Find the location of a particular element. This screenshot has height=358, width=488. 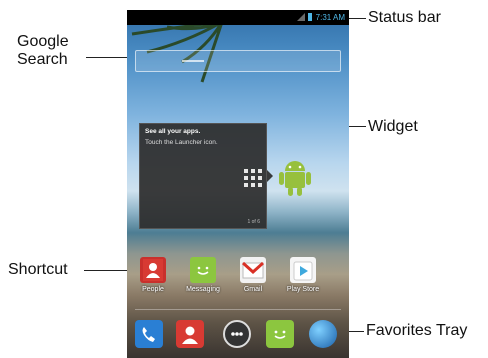

contacts-icon is located at coordinates (190, 334).